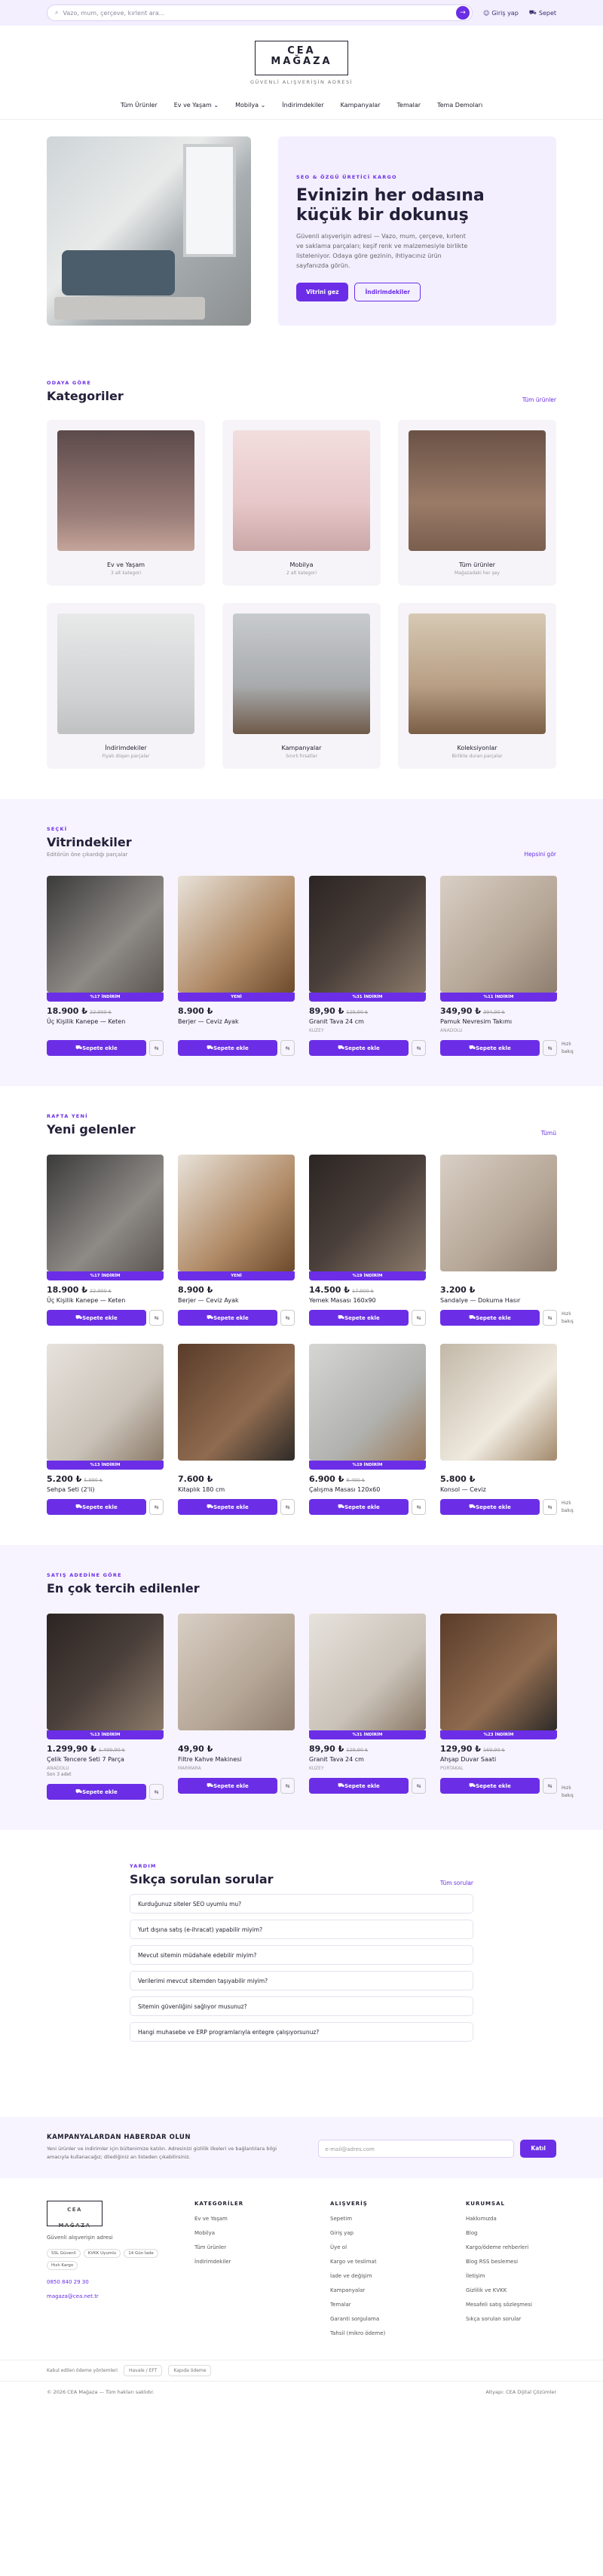 This screenshot has height=2576, width=603. I want to click on faq-question: Sitemin güvenliğini sağlıyor musunuz?, so click(301, 2006).